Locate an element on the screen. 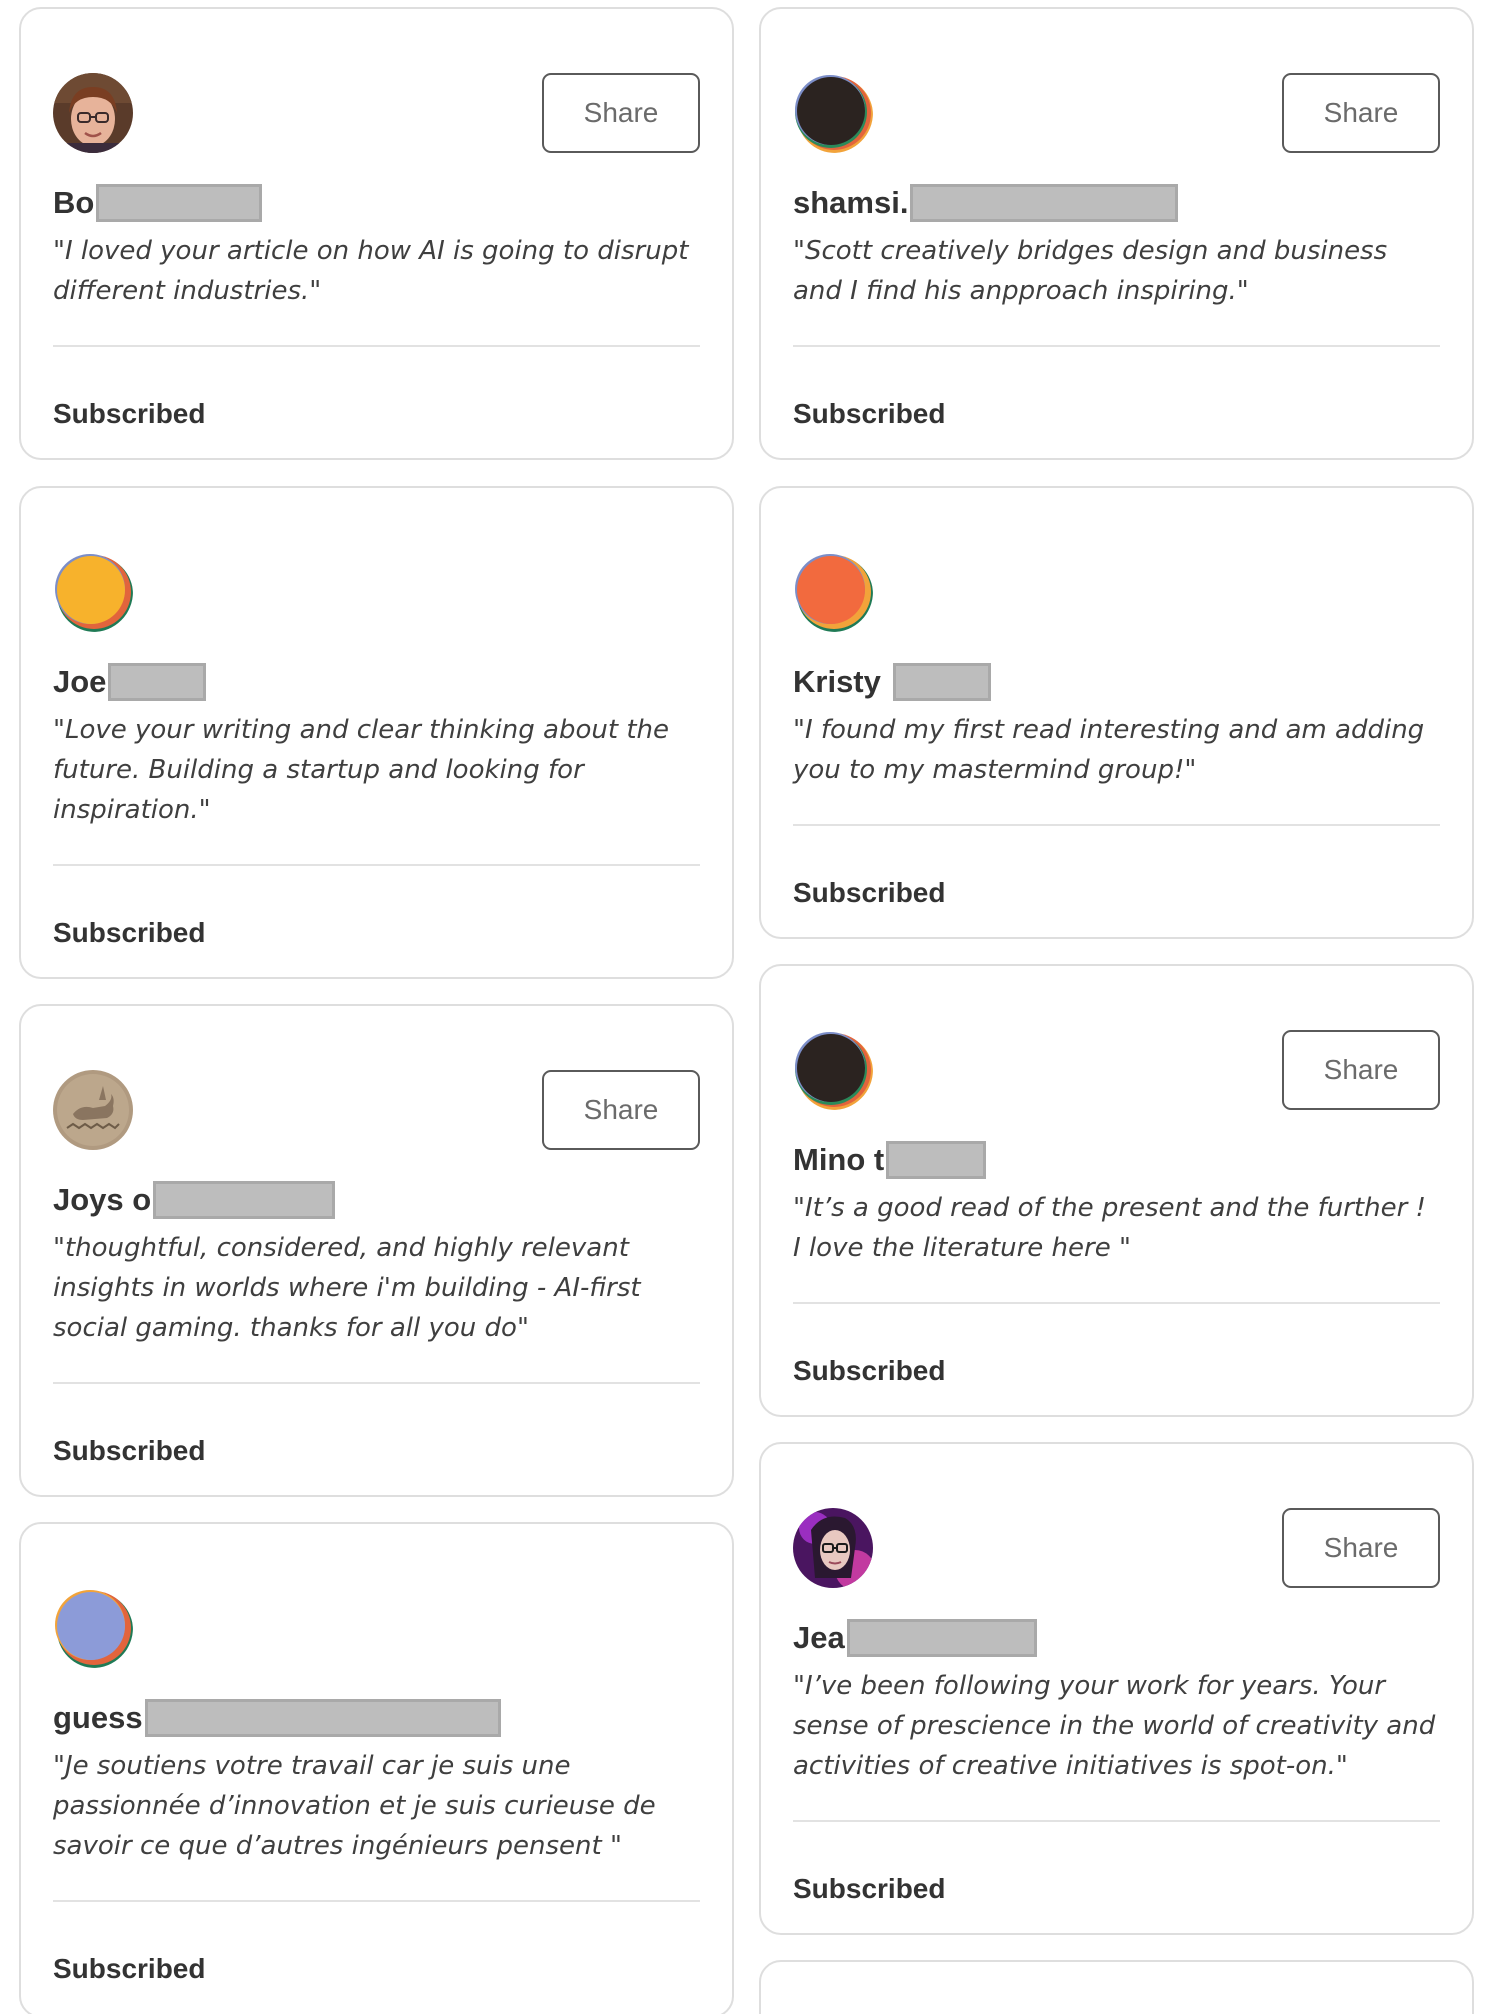 The width and height of the screenshot is (1500, 2014). subscriber-name-row: shamsi. is located at coordinates (986, 203).